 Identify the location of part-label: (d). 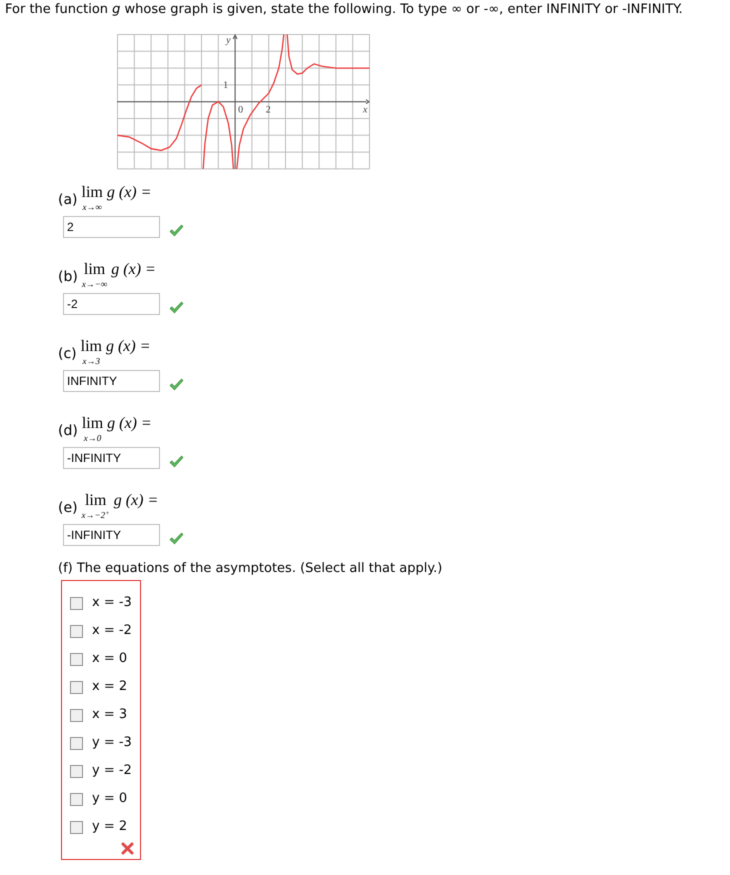
(68, 431).